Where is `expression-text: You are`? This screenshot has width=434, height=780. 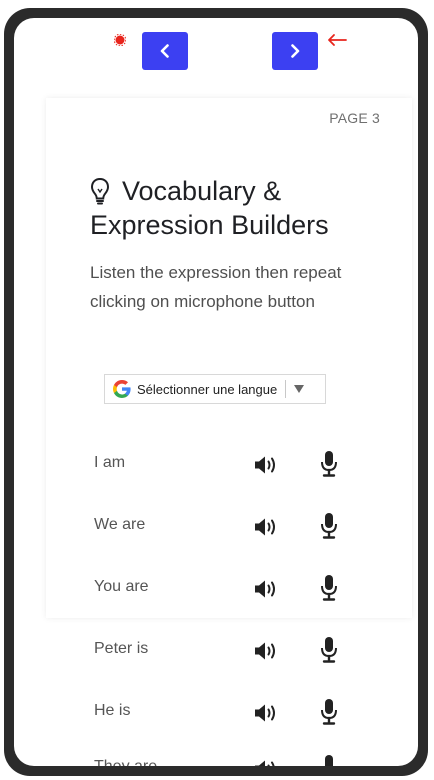
expression-text: You are is located at coordinates (121, 586).